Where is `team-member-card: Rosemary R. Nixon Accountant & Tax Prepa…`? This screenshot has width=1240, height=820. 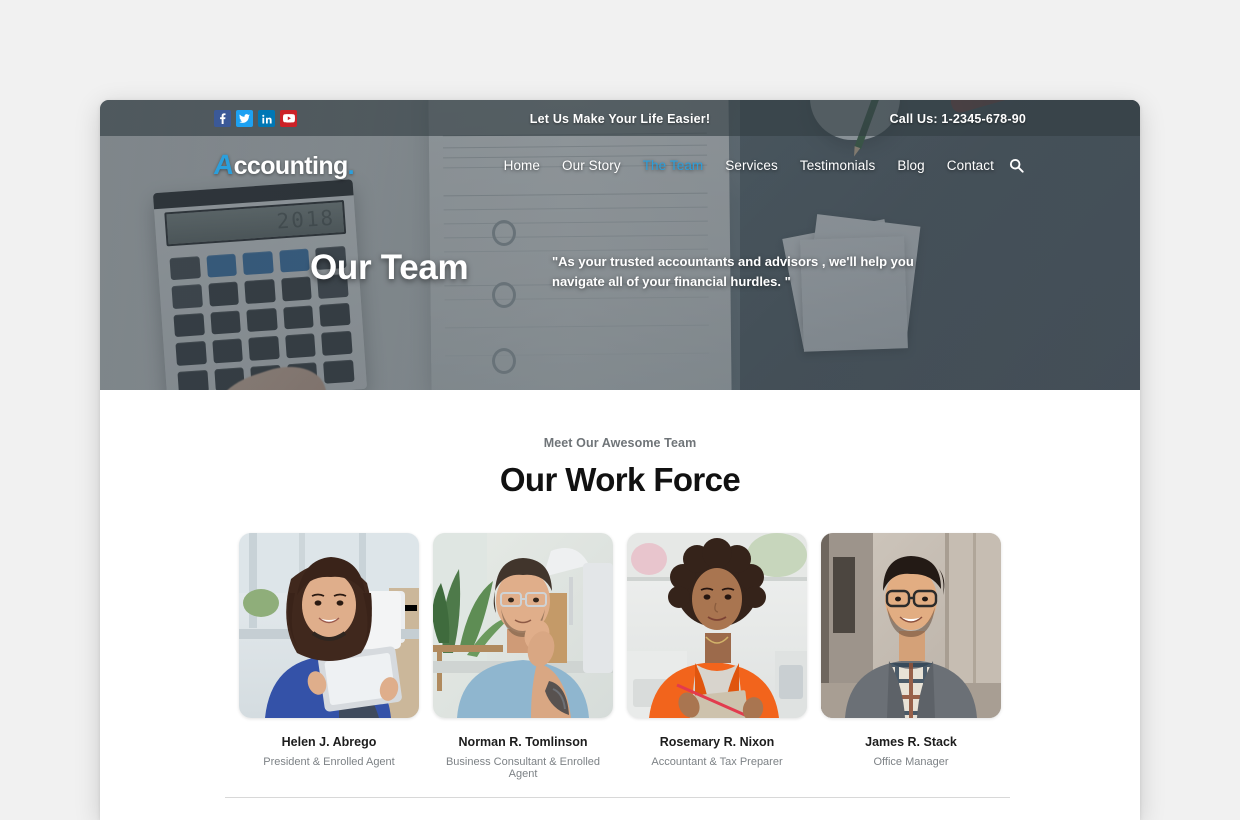 team-member-card: Rosemary R. Nixon Accountant & Tax Prepa… is located at coordinates (717, 656).